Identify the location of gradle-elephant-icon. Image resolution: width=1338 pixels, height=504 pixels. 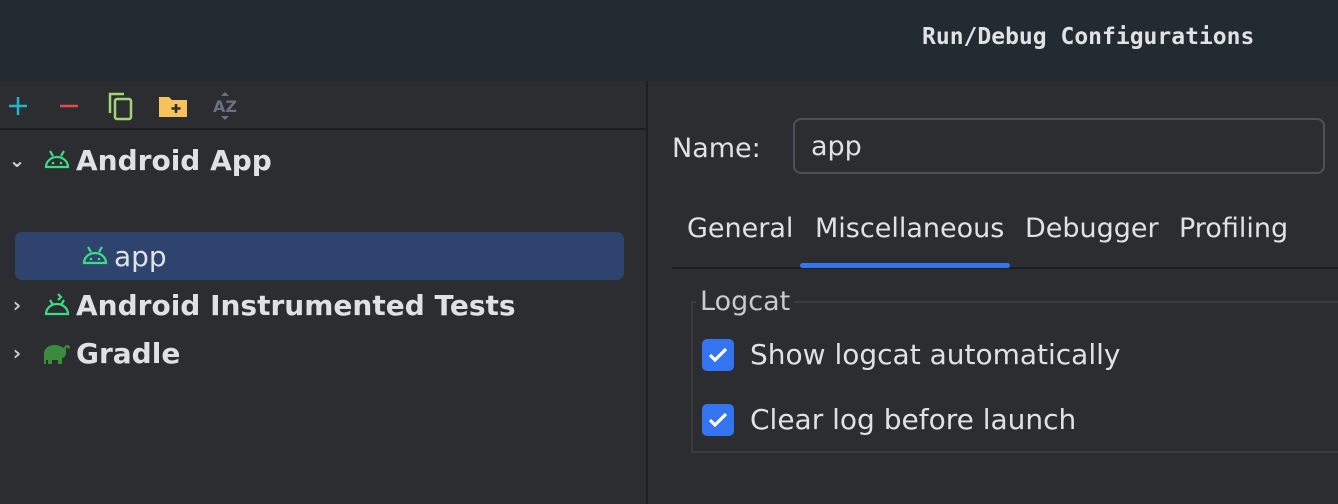
(57, 354).